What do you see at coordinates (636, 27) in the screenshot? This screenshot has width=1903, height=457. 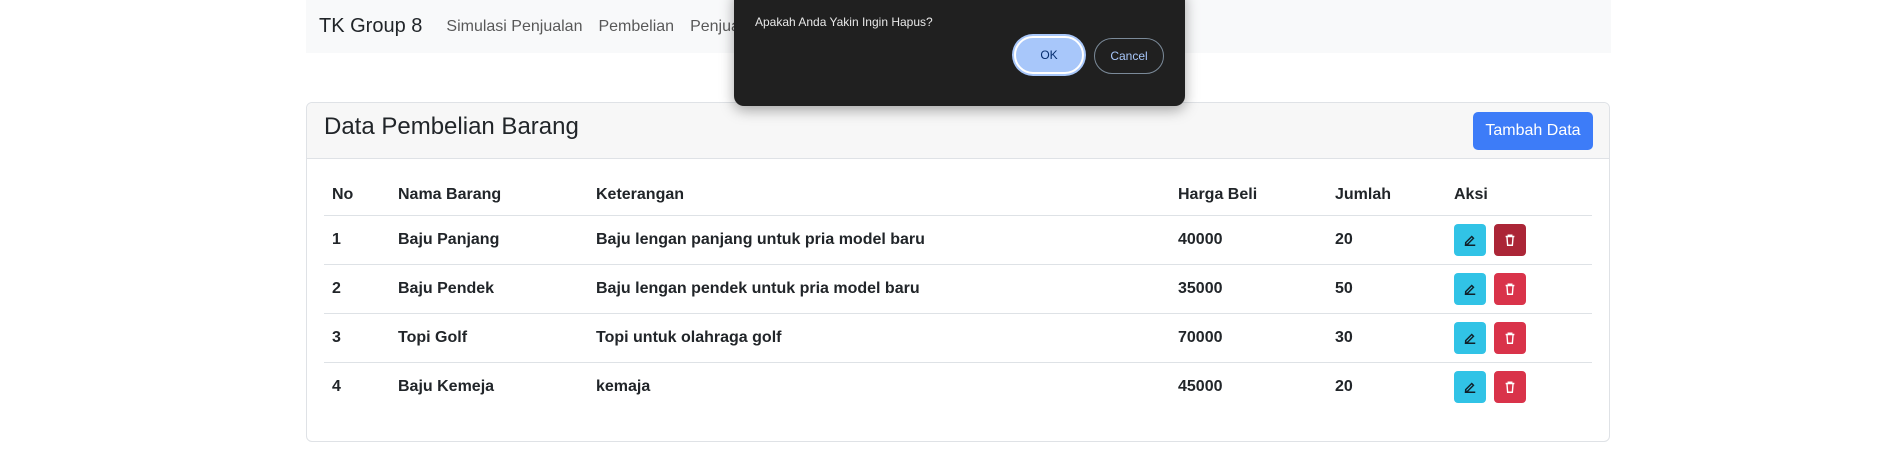 I see `nav-link-pembelian: Pembelian` at bounding box center [636, 27].